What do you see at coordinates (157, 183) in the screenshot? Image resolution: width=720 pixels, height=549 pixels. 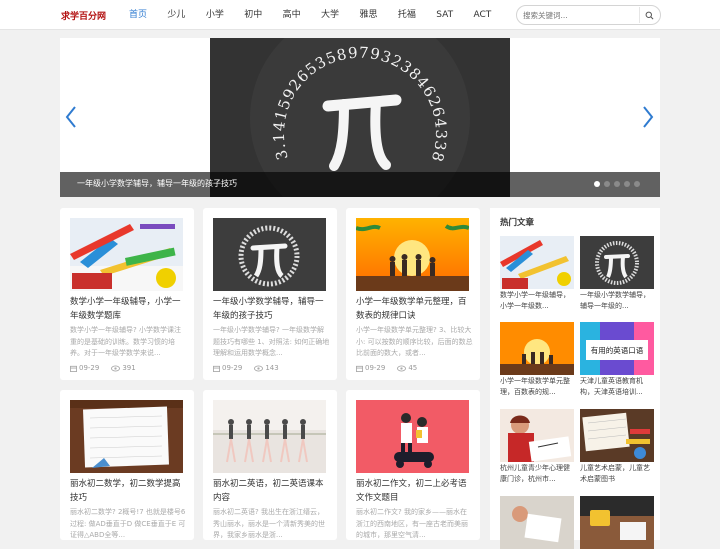 I see `banner-caption: 一年级小学数学辅导，辅导一年级的孩子技巧` at bounding box center [157, 183].